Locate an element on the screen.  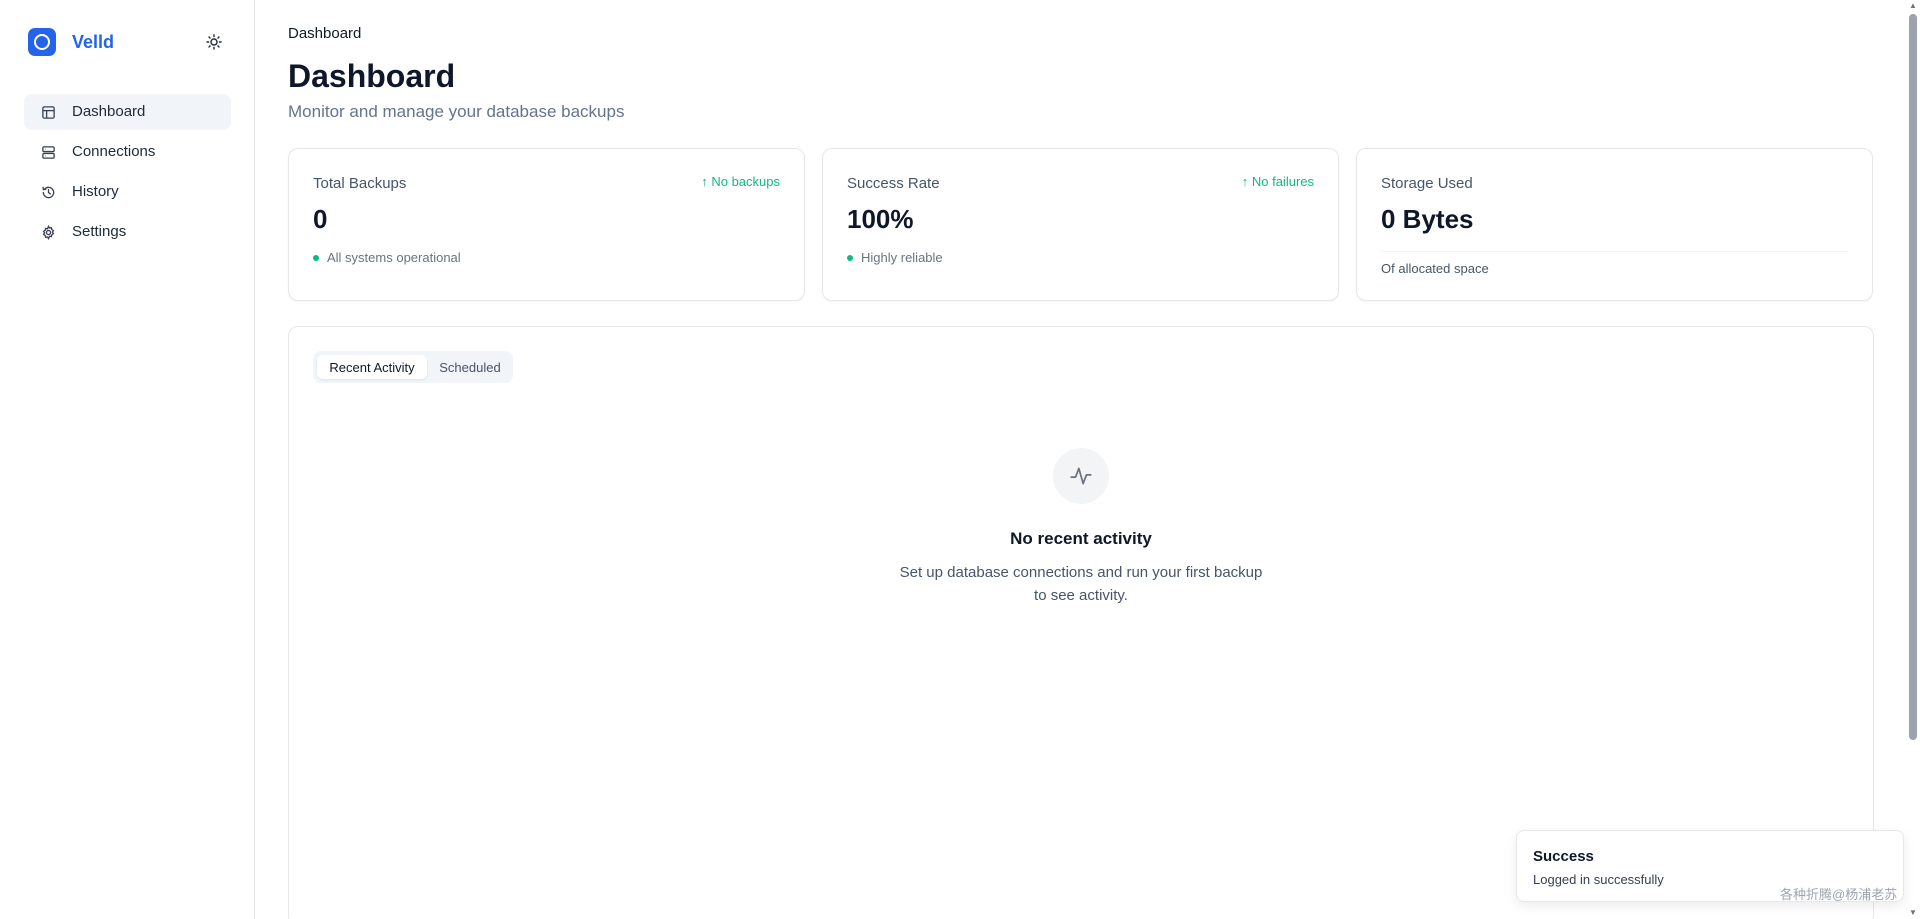
sun-icon is located at coordinates (214, 42).